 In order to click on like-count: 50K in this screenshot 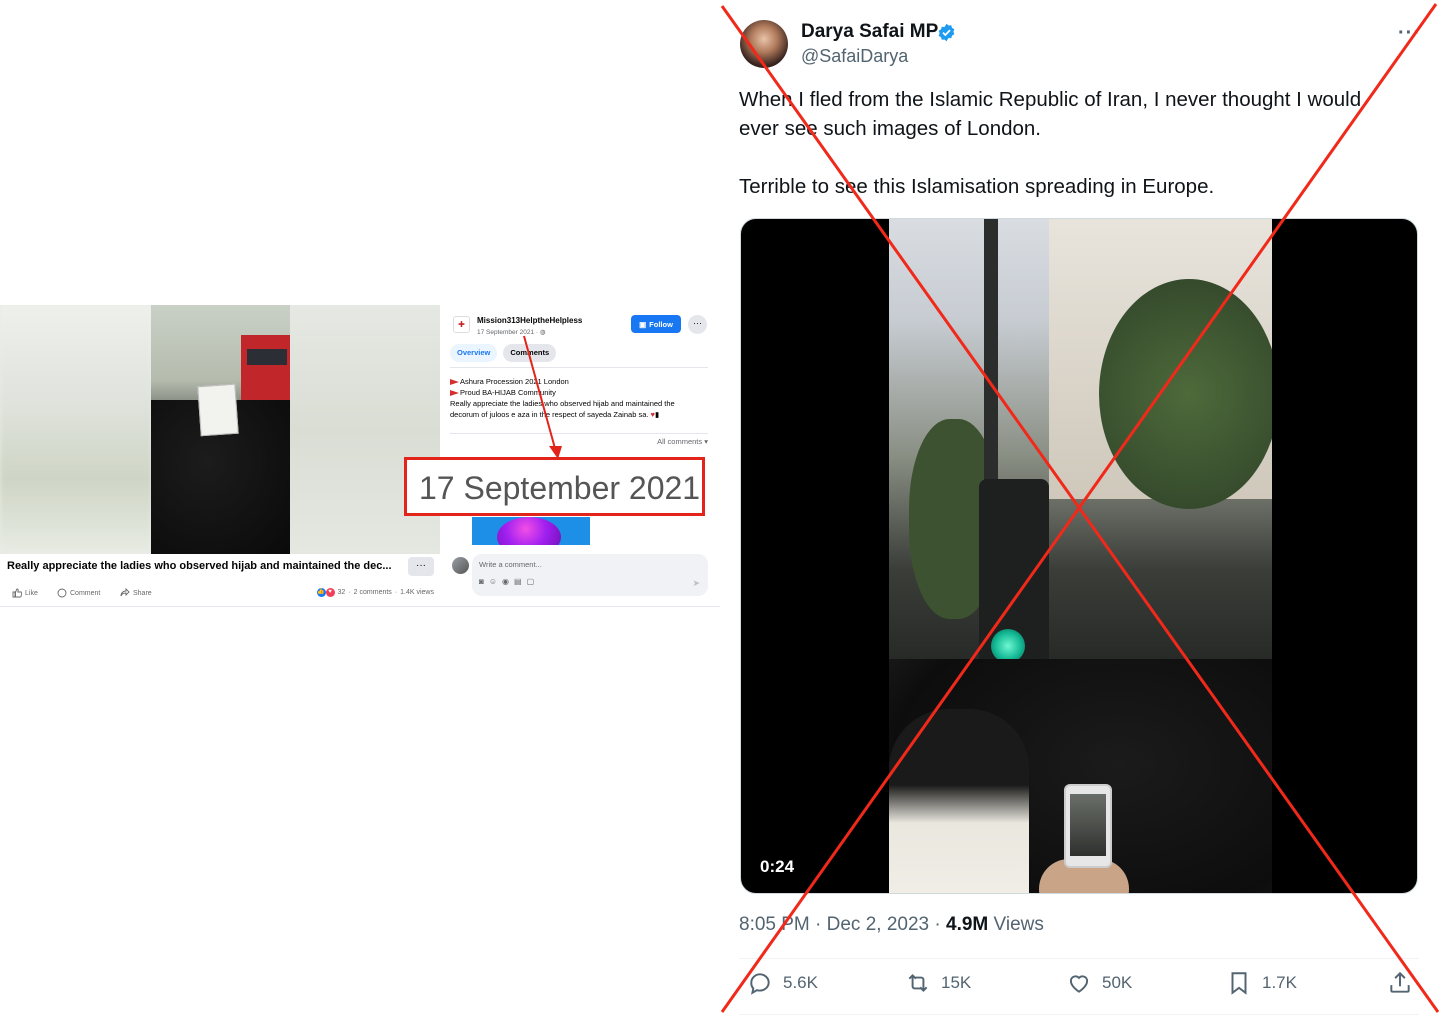, I will do `click(1117, 982)`.